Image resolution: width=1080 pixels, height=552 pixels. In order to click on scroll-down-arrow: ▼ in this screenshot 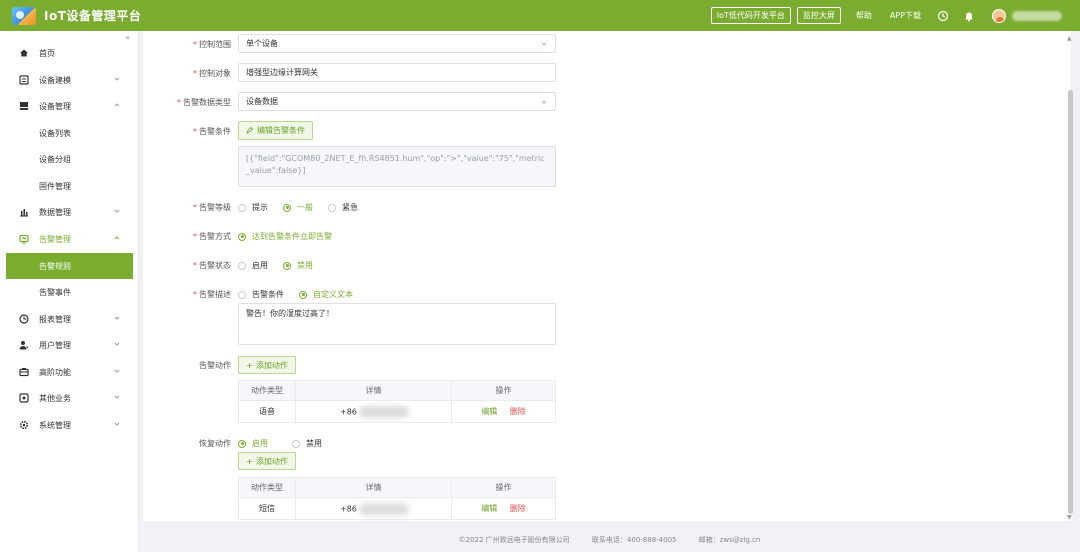, I will do `click(1069, 517)`.